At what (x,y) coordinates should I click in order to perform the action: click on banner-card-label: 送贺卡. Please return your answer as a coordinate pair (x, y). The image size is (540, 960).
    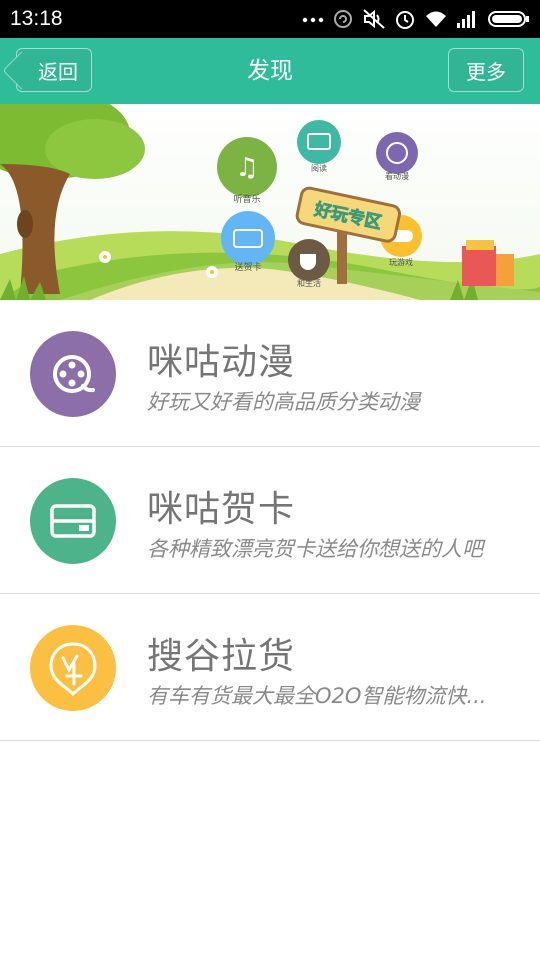
    Looking at the image, I should click on (247, 267).